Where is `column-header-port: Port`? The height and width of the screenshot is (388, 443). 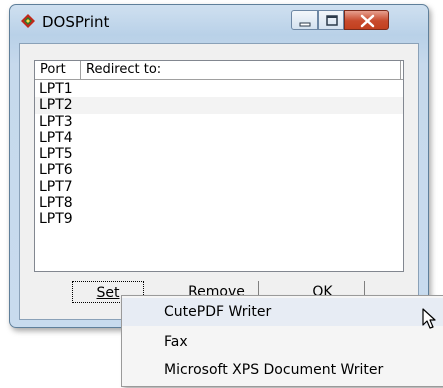
column-header-port: Port is located at coordinates (58, 70).